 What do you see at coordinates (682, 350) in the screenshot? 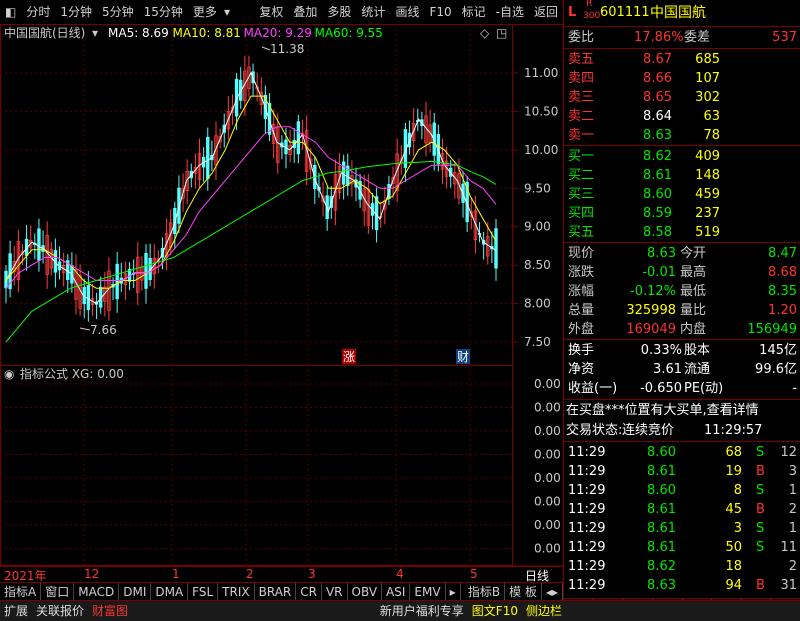
I see `fund-row: 换手 0.33% 股本 145亿` at bounding box center [682, 350].